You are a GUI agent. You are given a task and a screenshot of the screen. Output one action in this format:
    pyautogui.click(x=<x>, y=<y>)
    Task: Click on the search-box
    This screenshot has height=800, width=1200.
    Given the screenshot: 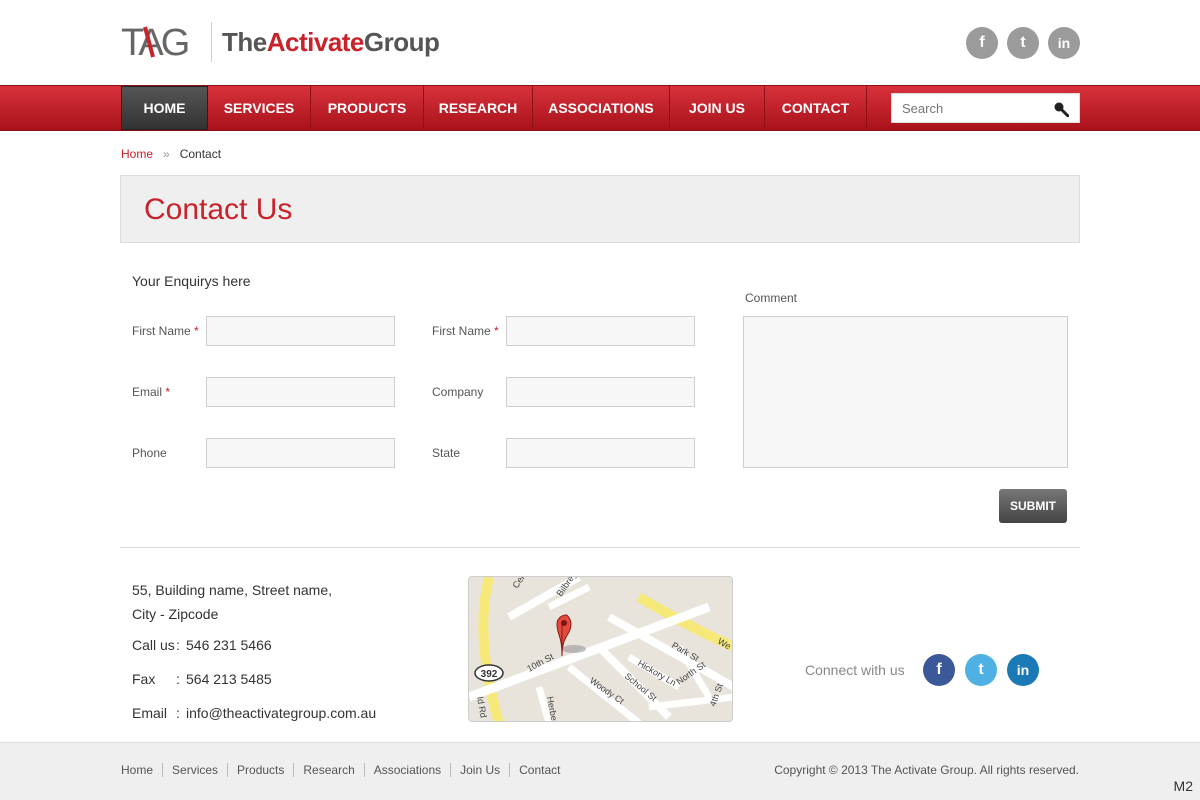 What is the action you would take?
    pyautogui.click(x=985, y=108)
    